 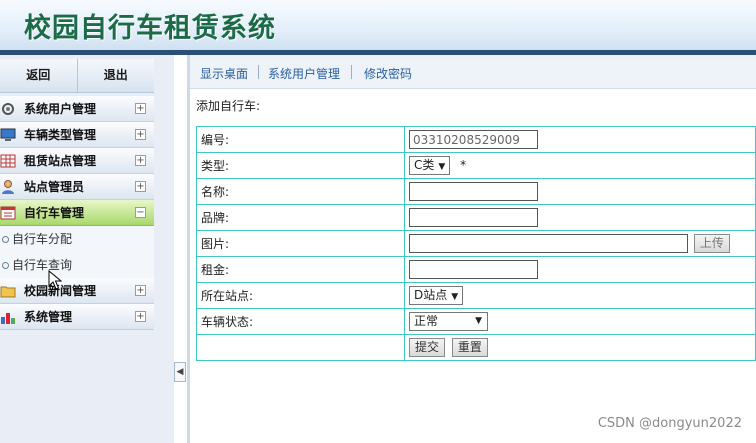 I want to click on sidebar-item-label: 车辆类型管理, so click(x=60, y=135).